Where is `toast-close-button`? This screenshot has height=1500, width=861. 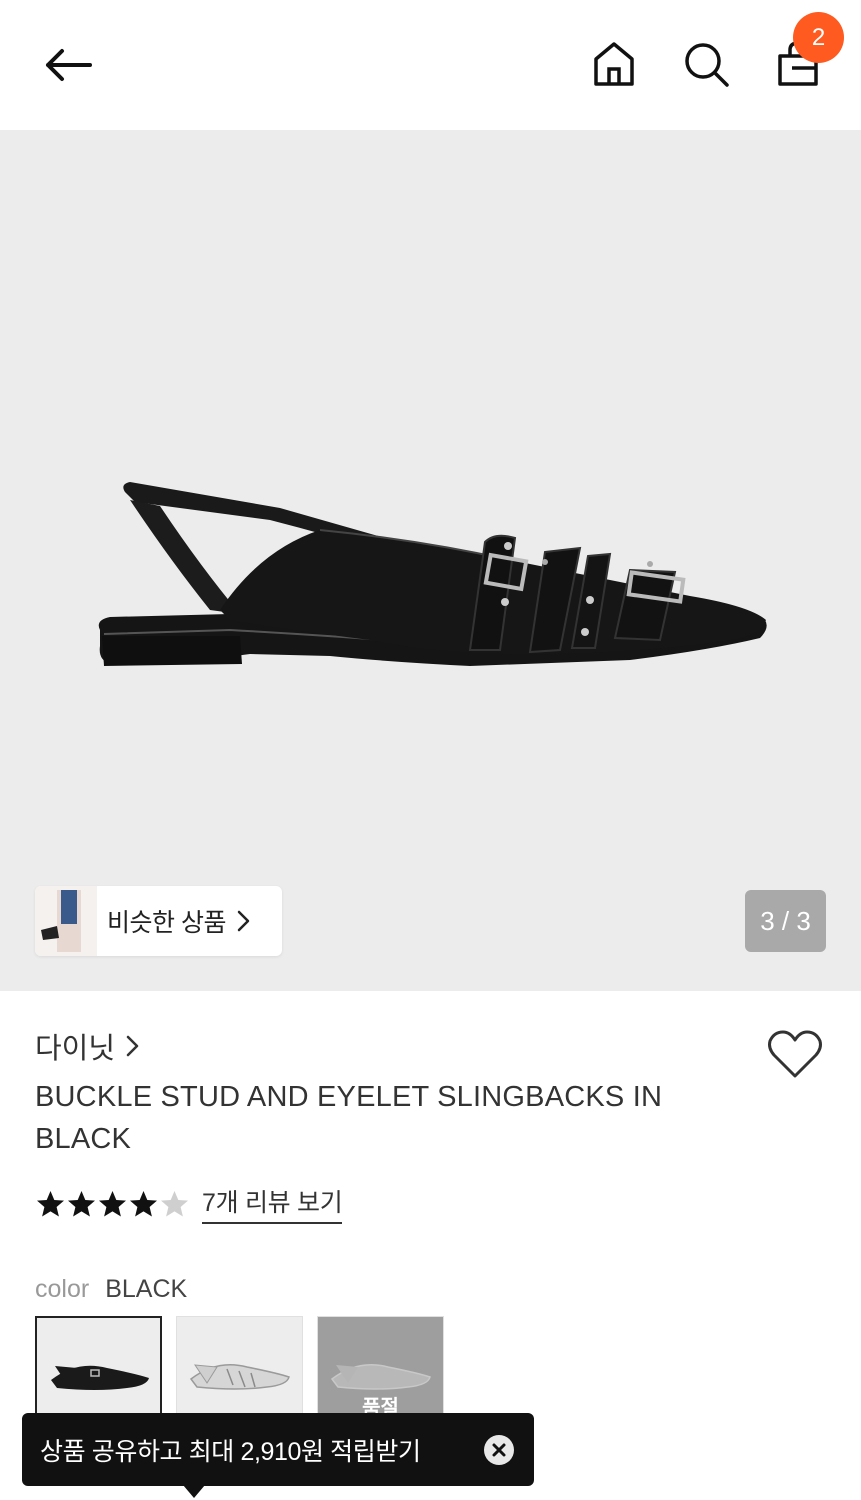
toast-close-button is located at coordinates (499, 1450).